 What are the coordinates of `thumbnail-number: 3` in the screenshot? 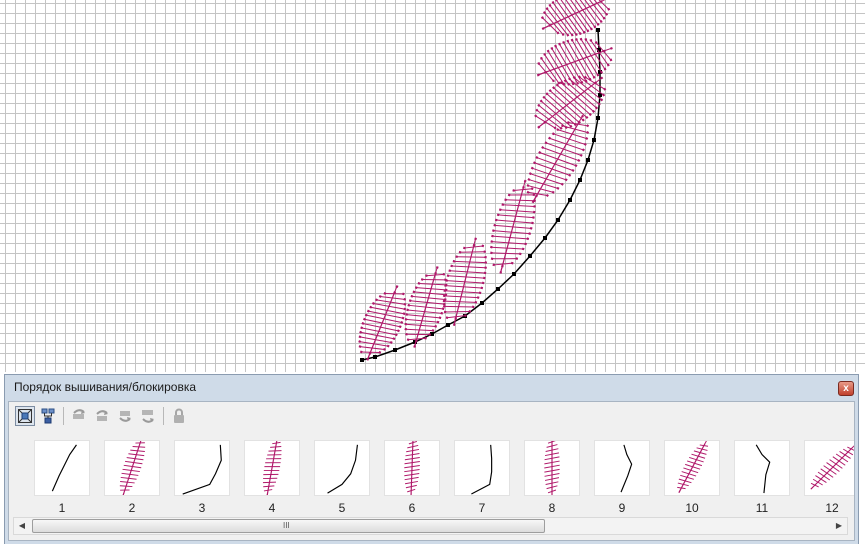 It's located at (202, 508).